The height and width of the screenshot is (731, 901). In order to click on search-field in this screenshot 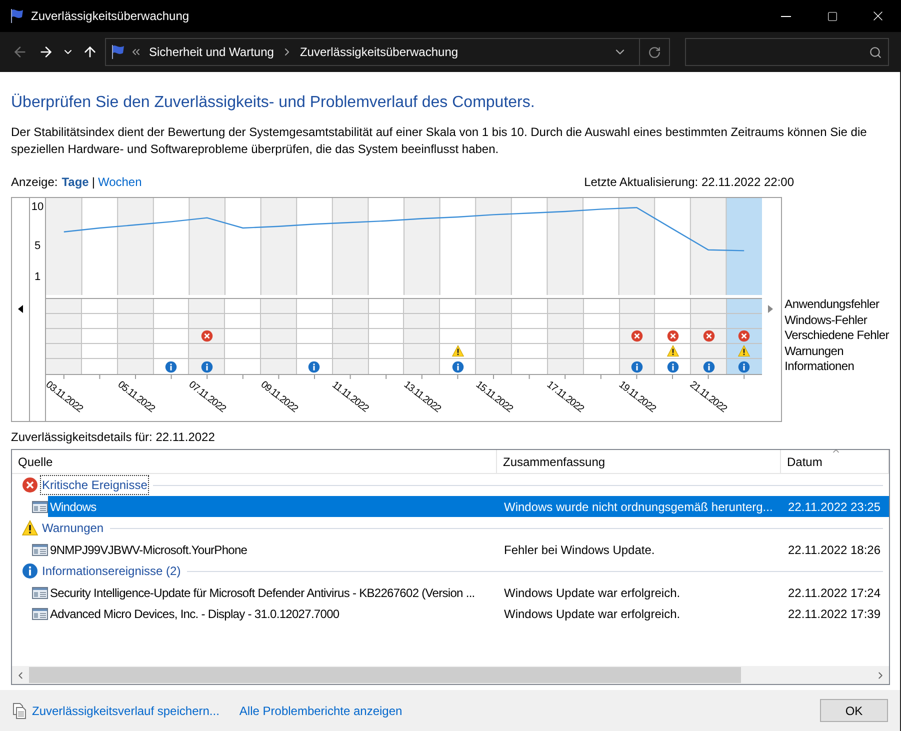, I will do `click(787, 52)`.